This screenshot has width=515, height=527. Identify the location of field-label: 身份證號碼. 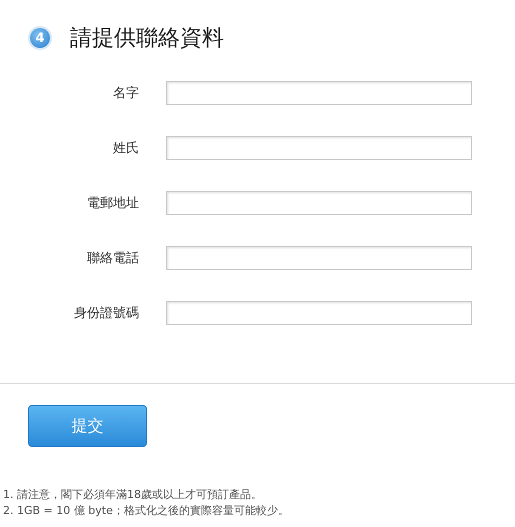
(106, 313).